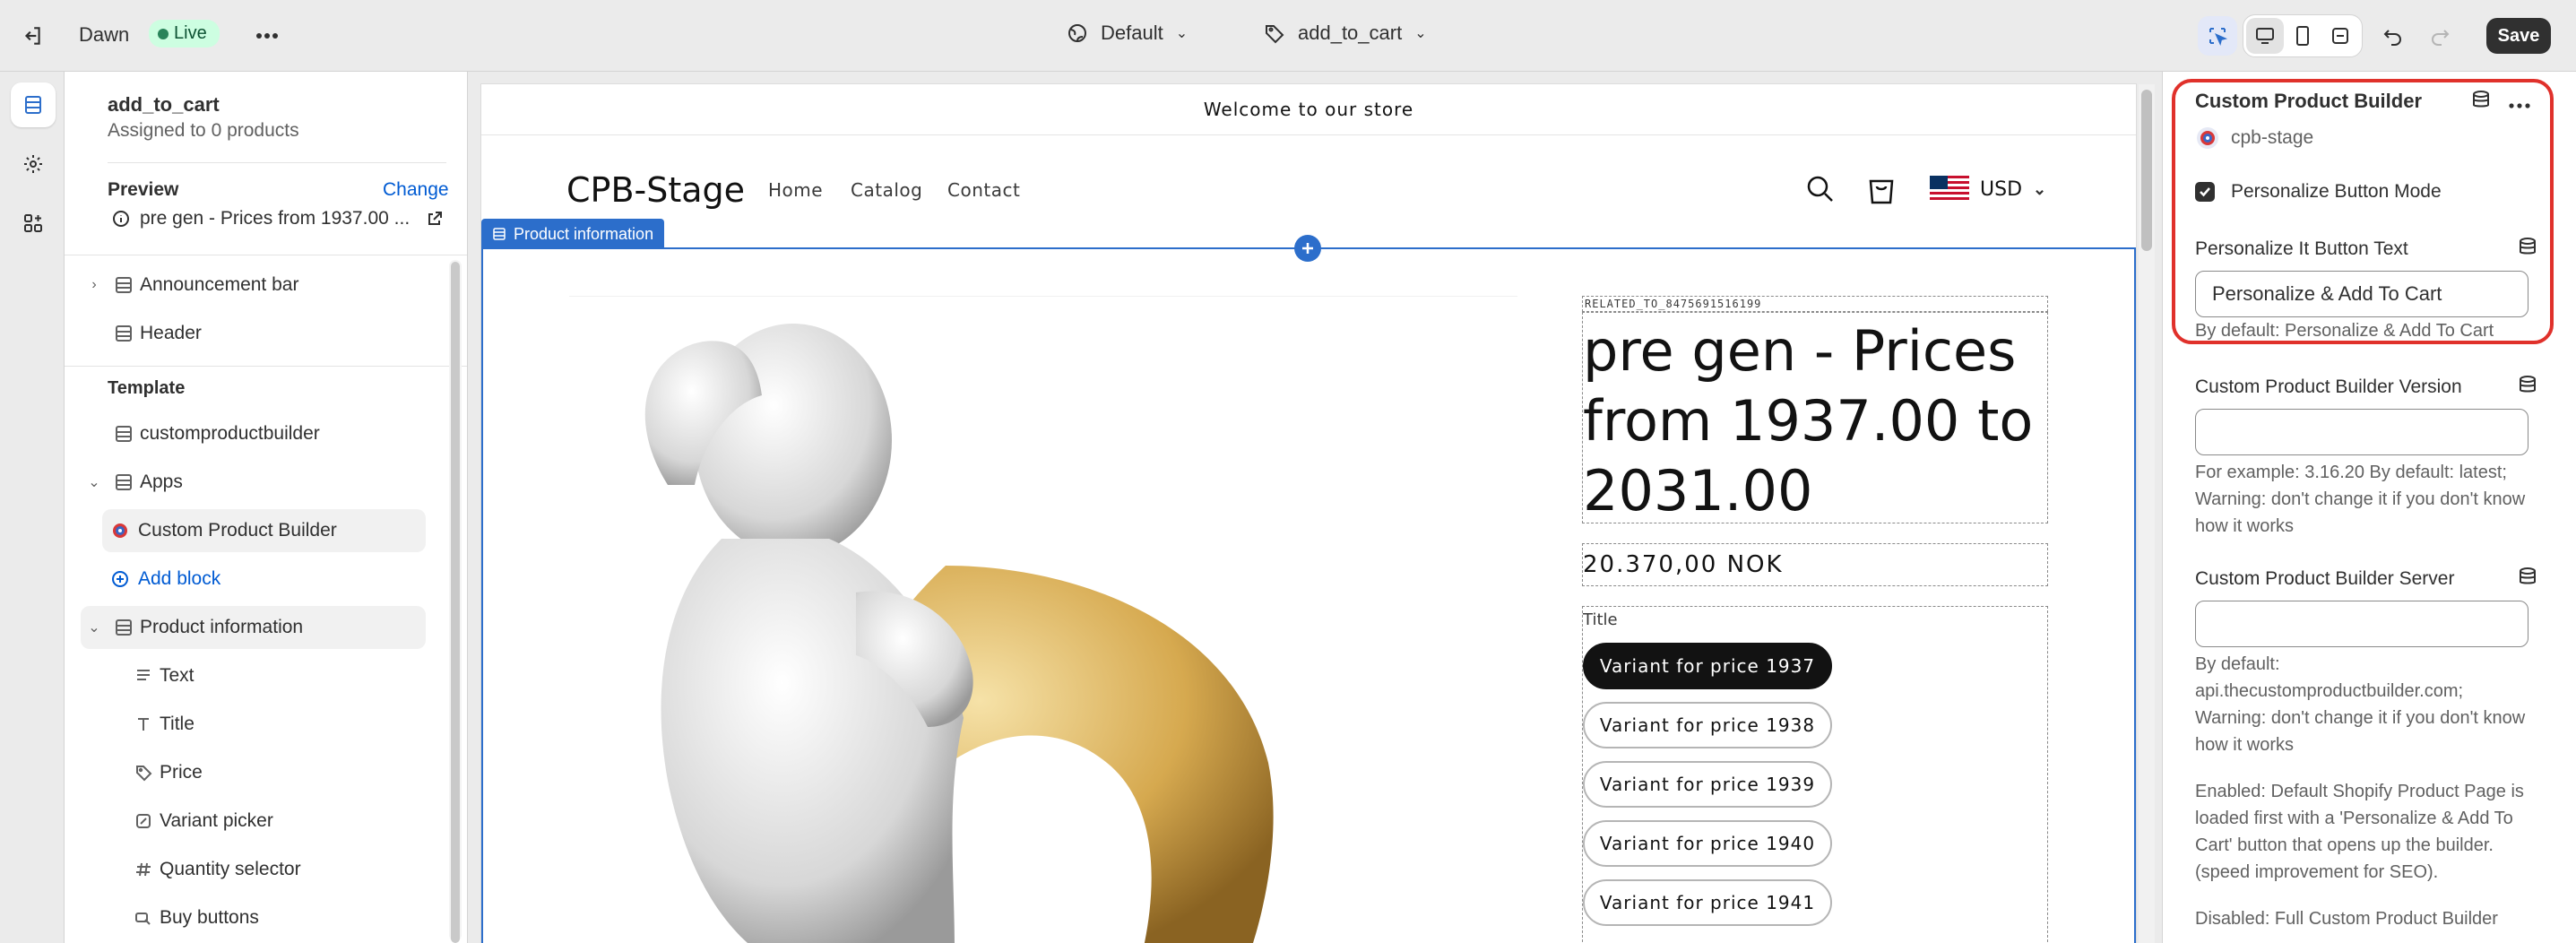 This screenshot has height=943, width=2576. Describe the element at coordinates (2146, 170) in the screenshot. I see `preview-scrollbar-thumb` at that location.